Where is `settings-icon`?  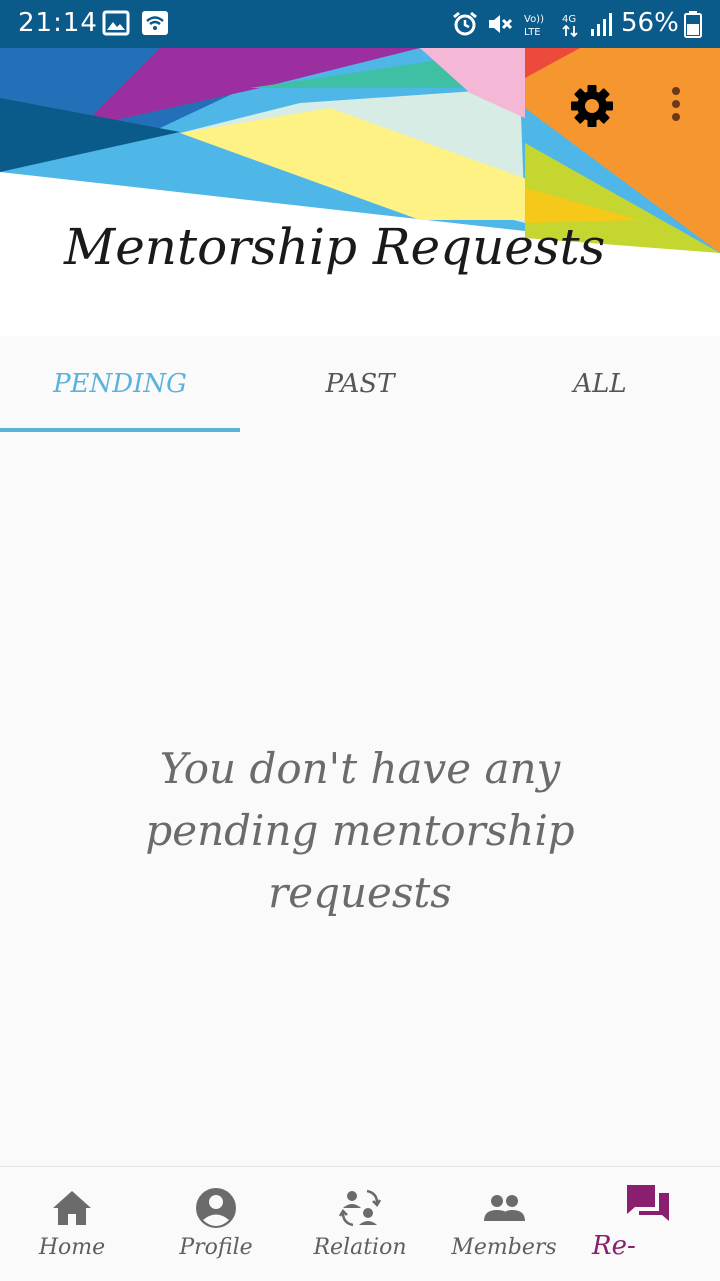 settings-icon is located at coordinates (592, 106).